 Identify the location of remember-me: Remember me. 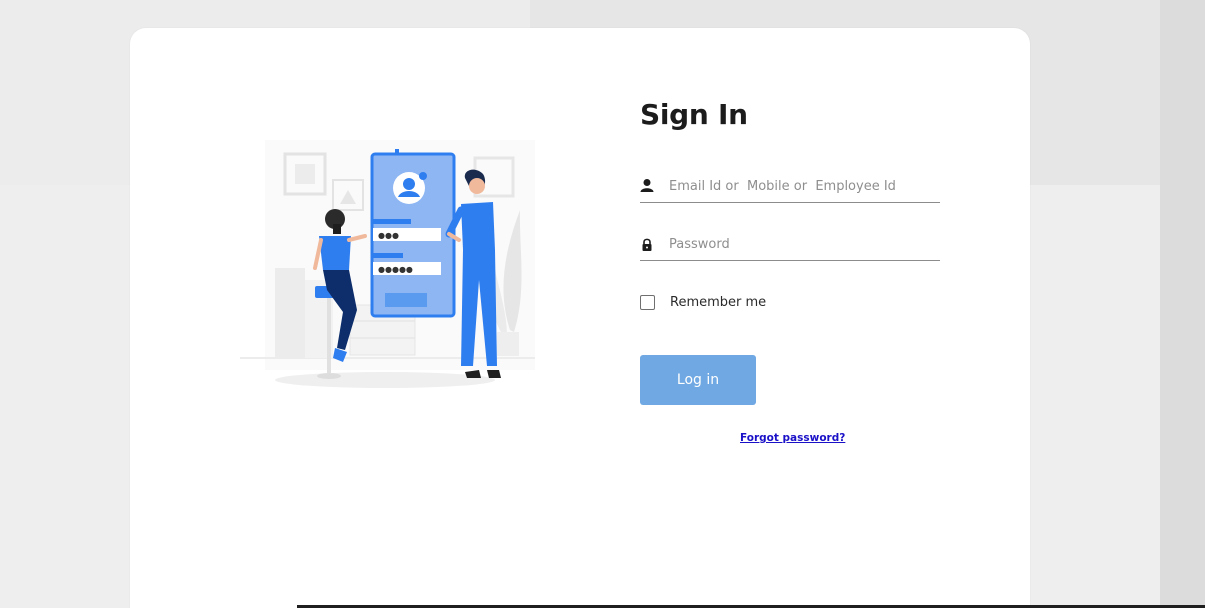
(703, 302).